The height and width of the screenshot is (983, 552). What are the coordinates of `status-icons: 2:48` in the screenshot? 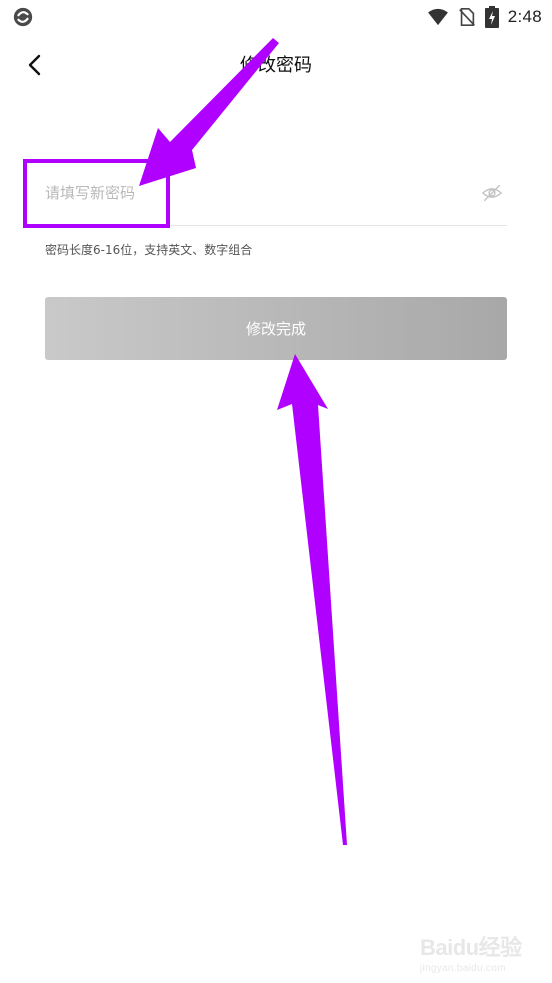 It's located at (484, 17).